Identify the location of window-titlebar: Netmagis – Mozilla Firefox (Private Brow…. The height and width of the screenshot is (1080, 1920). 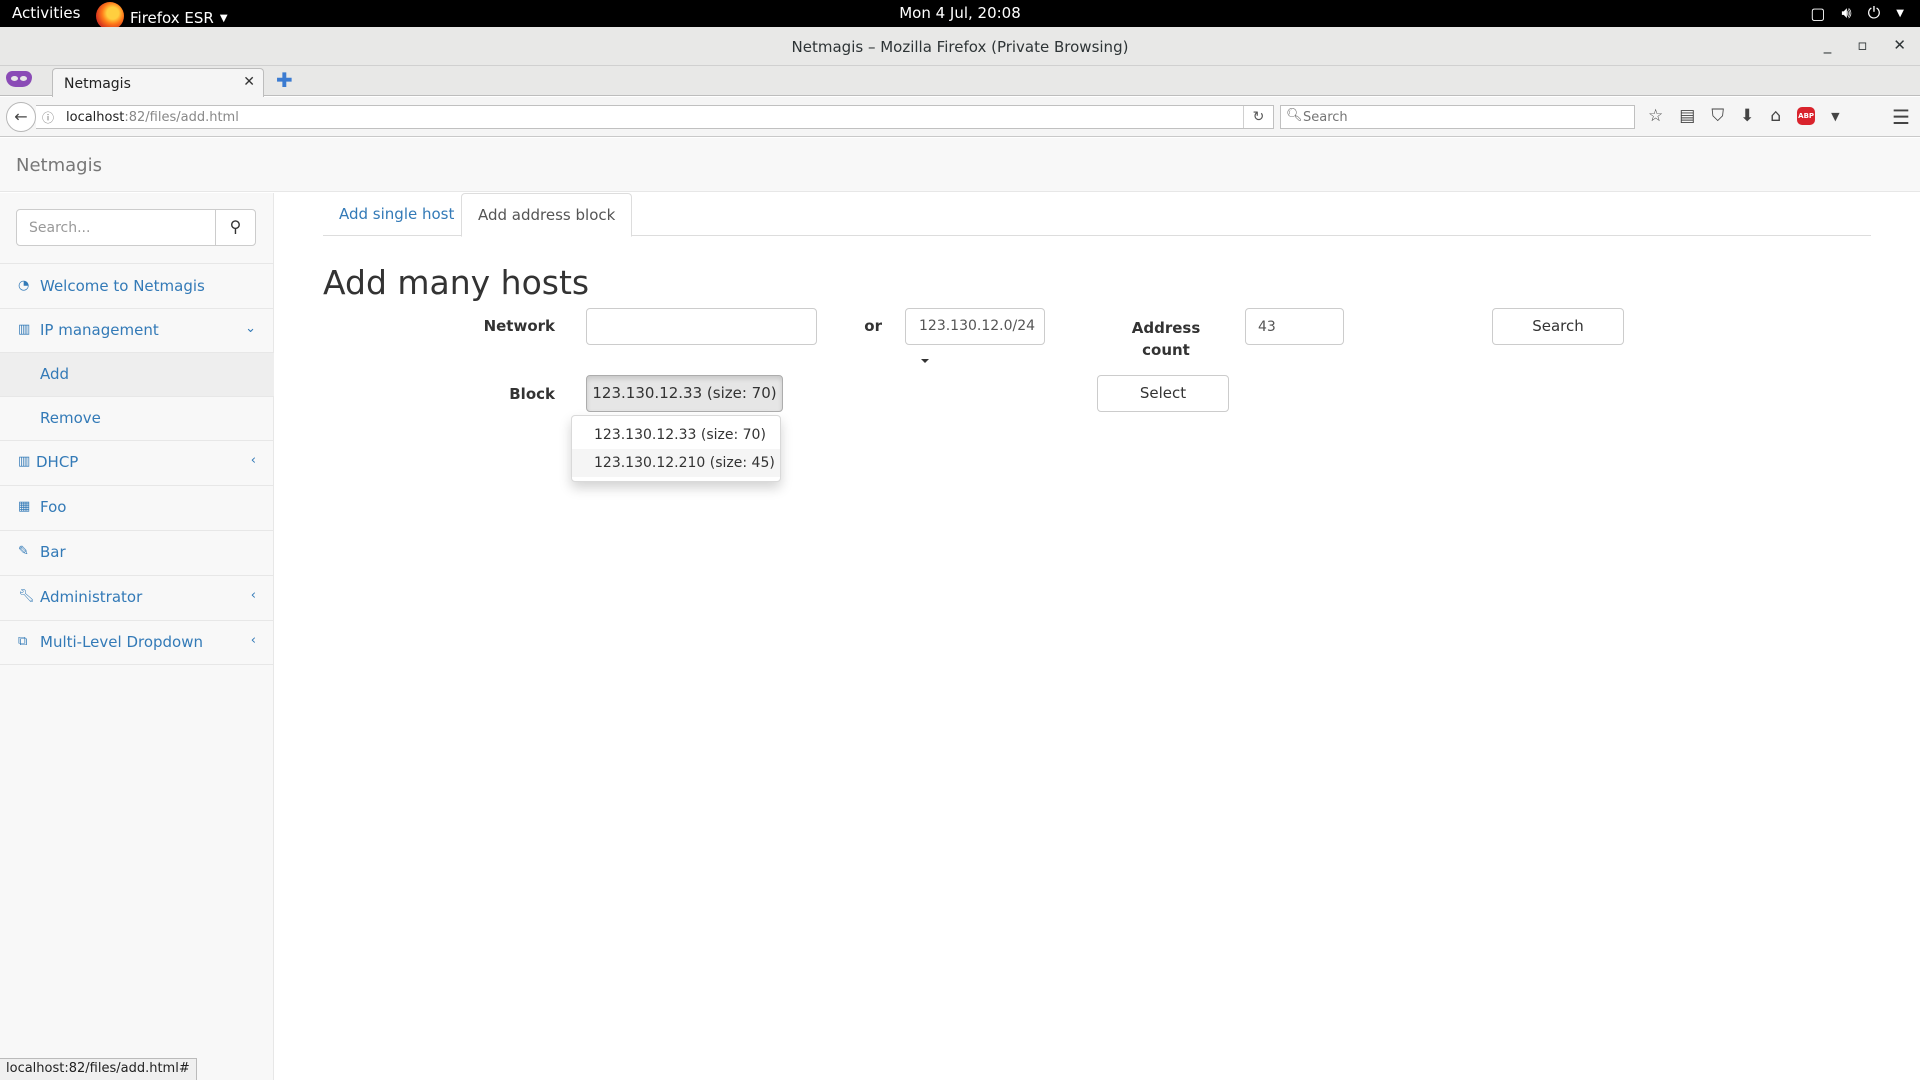
(960, 46).